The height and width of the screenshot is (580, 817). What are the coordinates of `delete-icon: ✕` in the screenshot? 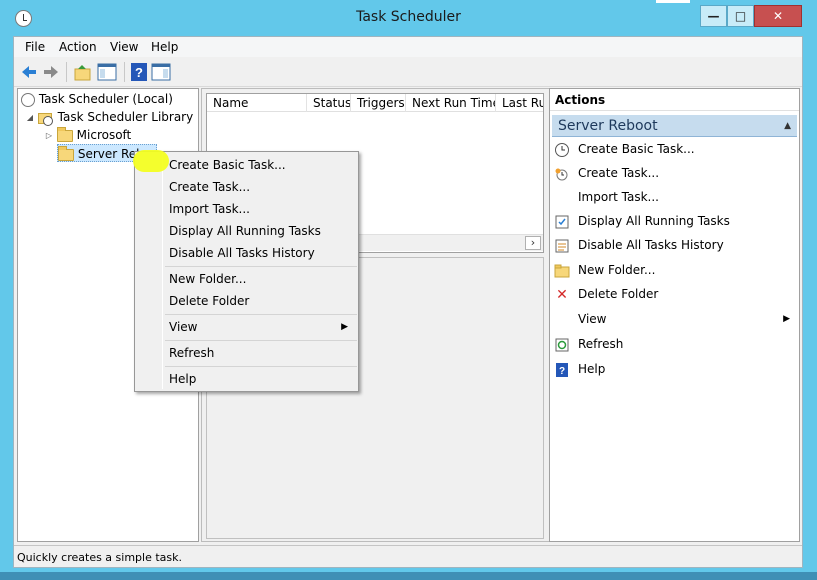 It's located at (562, 294).